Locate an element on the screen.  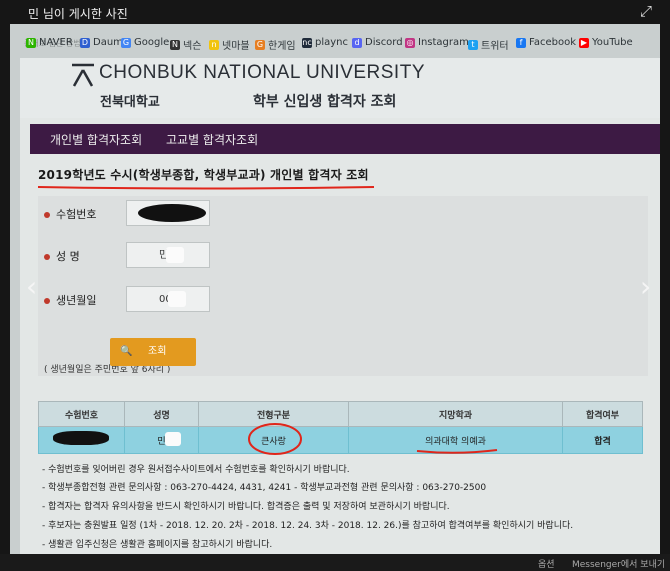
results-table: 수험번호 성명 전형구분 지망학과 합격여부 민 큰사랑 의과대학 의예과 합격 is located at coordinates (340, 428).